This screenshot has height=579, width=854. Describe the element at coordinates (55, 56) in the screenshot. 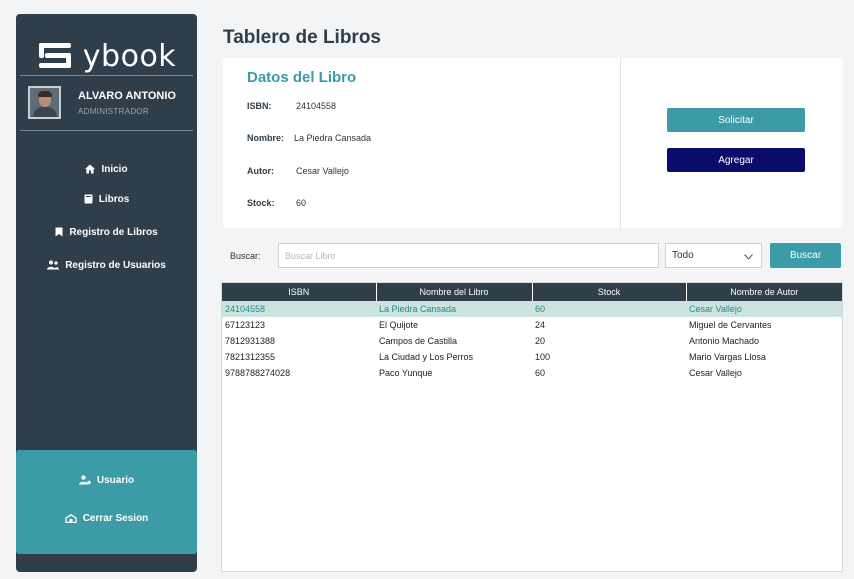

I see `logo-icon` at that location.